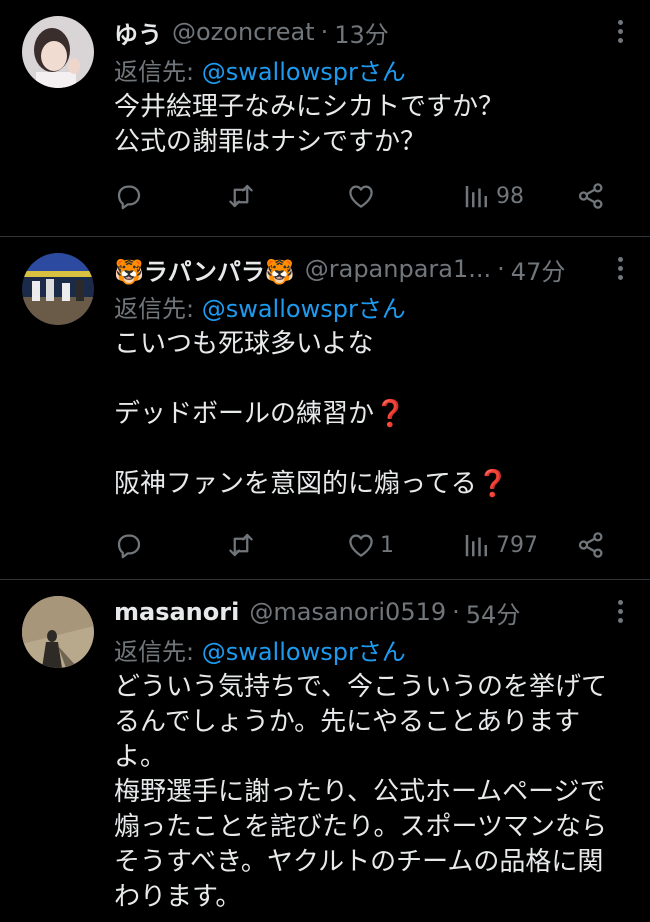 Image resolution: width=650 pixels, height=922 pixels. I want to click on tweet-header: 🐯ラパンパラ🐯 @rapanpara1... · 47分, so click(358, 269).